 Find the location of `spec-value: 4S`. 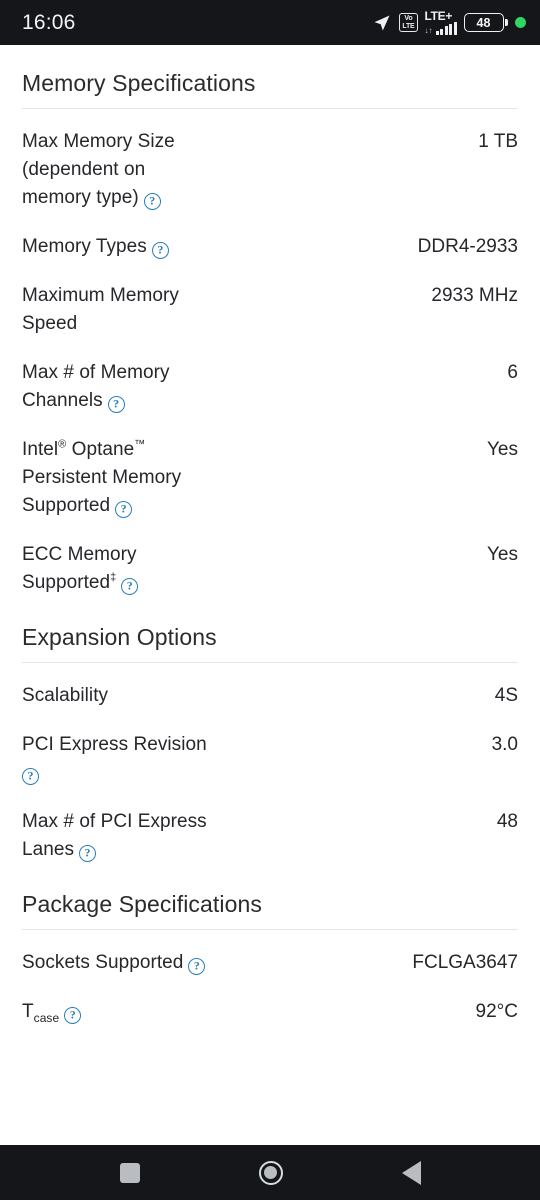

spec-value: 4S is located at coordinates (506, 695).